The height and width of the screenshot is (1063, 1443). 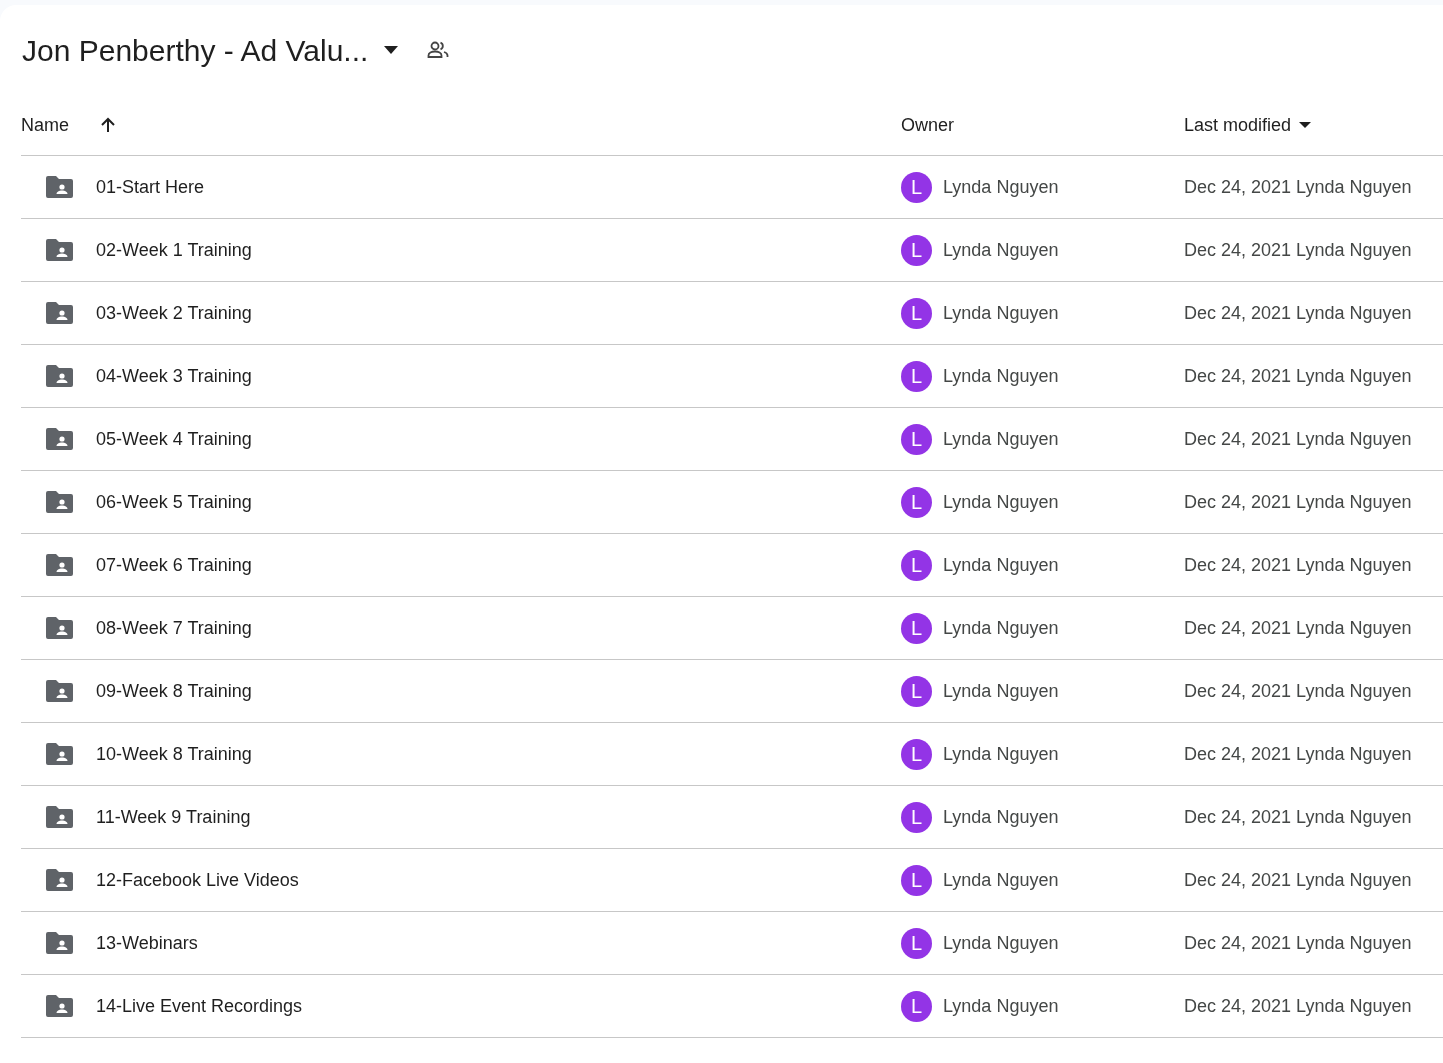 What do you see at coordinates (199, 1006) in the screenshot?
I see `folder-name: 14-Live Event Recordings` at bounding box center [199, 1006].